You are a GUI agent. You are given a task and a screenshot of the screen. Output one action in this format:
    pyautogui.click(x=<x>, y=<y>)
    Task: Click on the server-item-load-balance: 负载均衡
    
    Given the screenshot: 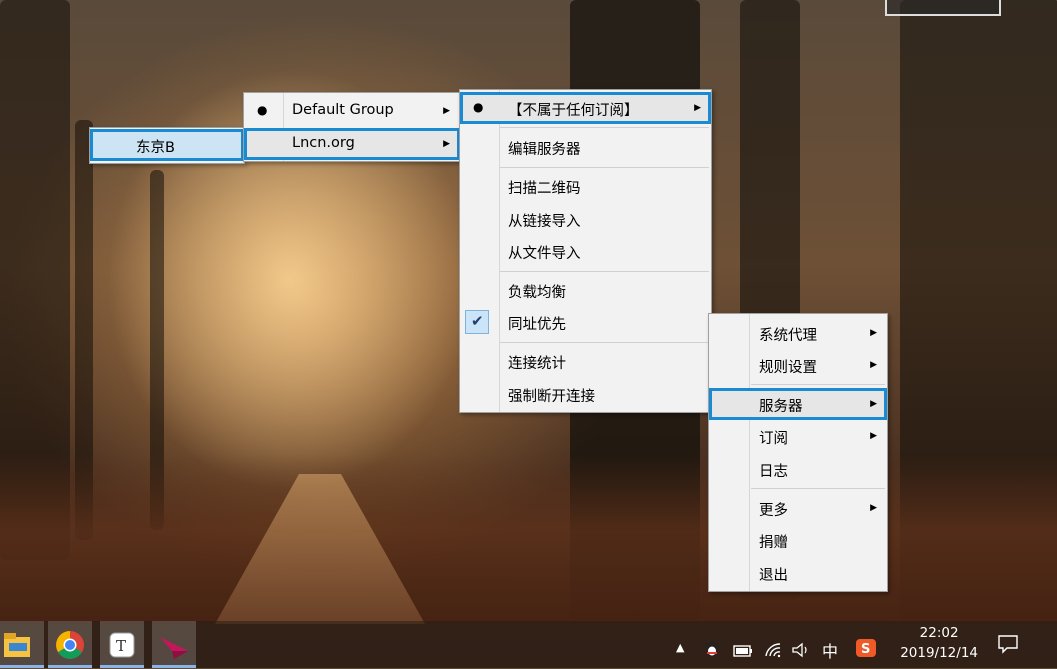 What is the action you would take?
    pyautogui.click(x=585, y=290)
    